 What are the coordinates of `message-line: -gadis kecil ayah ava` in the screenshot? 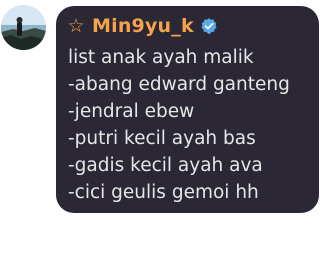 It's located at (165, 165).